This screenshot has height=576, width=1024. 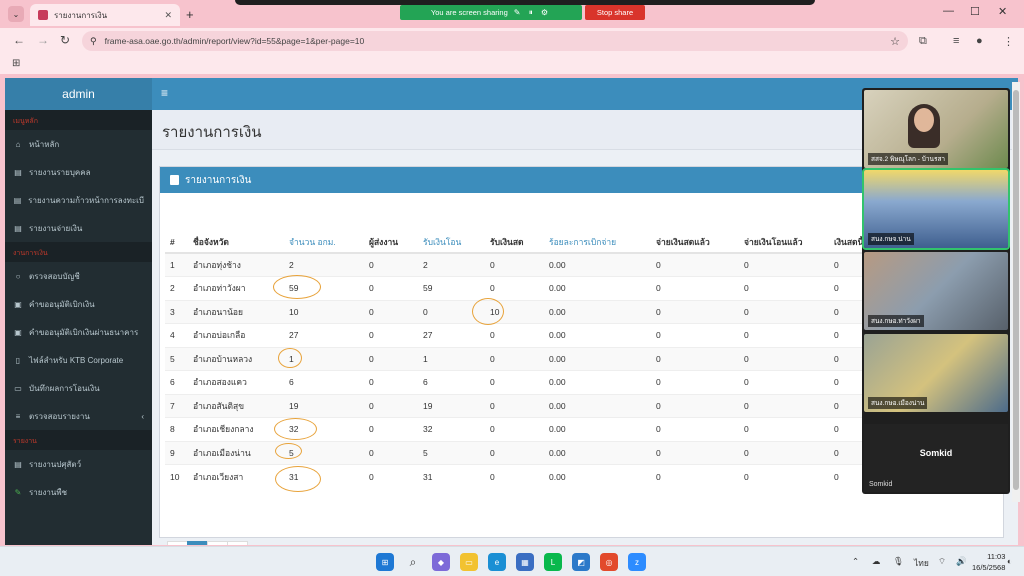 I want to click on annotation-circle, so click(x=488, y=311).